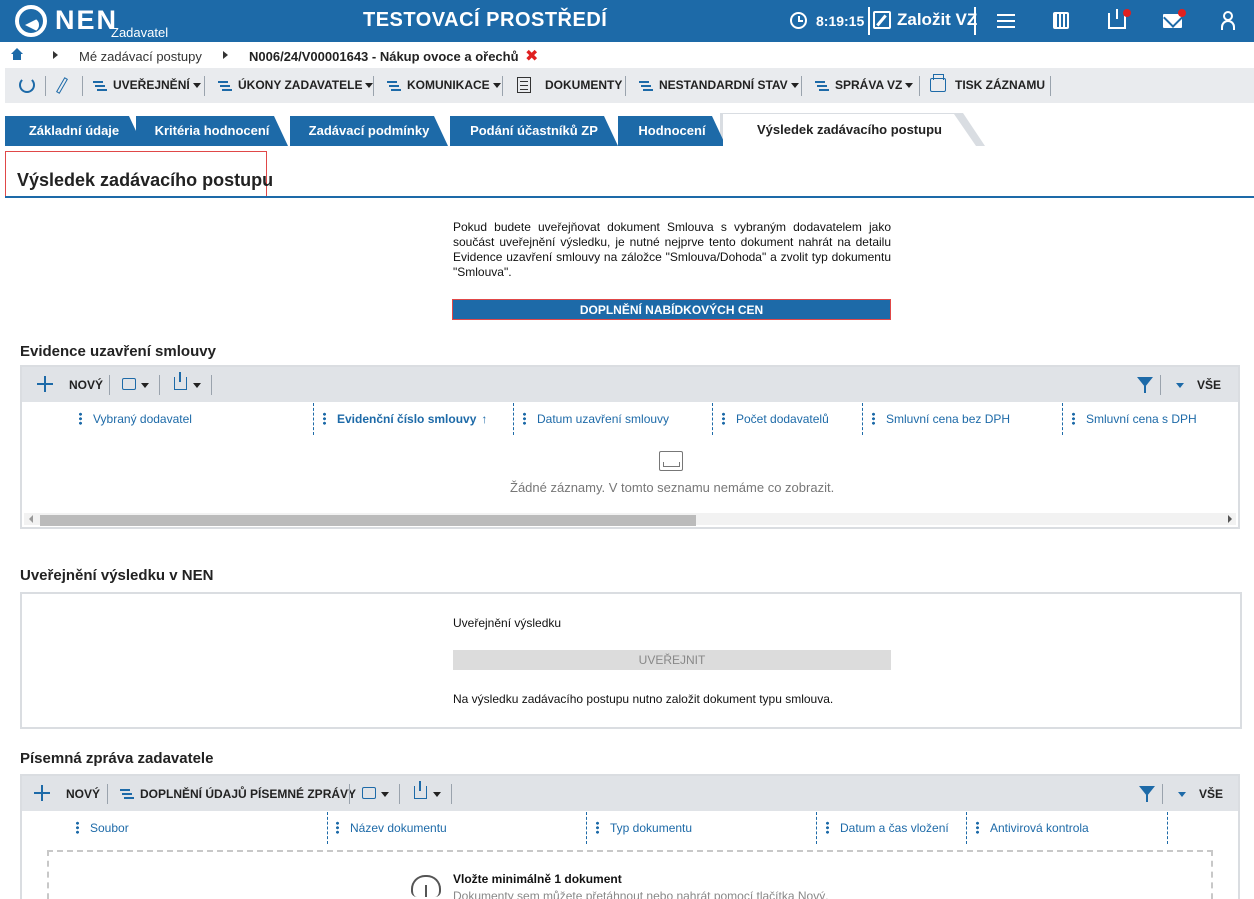 Image resolution: width=1254 pixels, height=899 pixels. I want to click on column-header: Evidenční číslo smlouvy ↑, so click(412, 419).